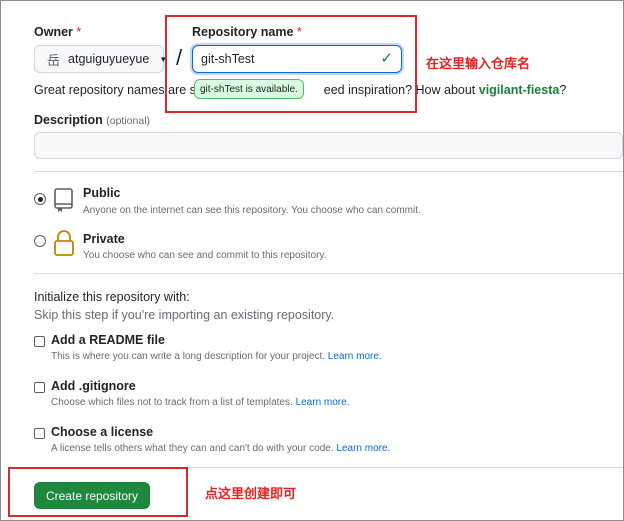  I want to click on readme-learn-more-link: Learn more., so click(355, 356).